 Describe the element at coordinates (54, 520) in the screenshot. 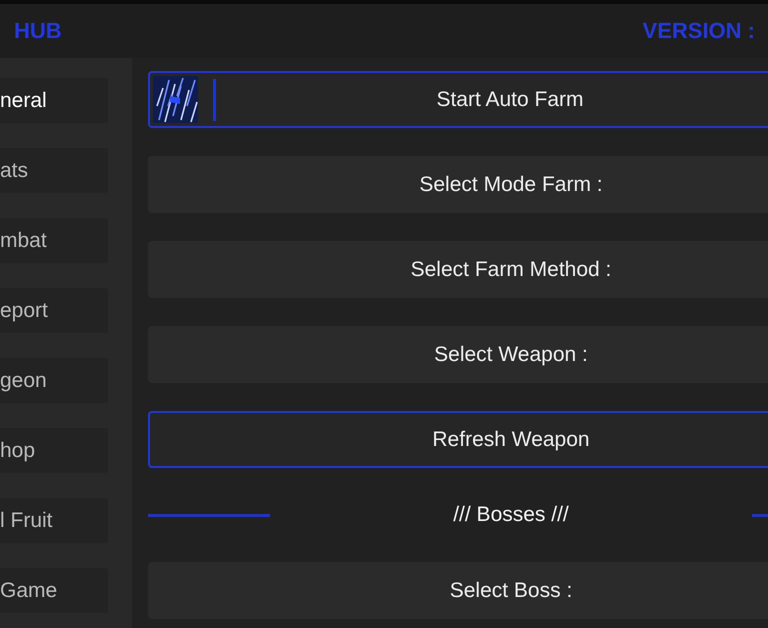

I see `sidebar-tab: l Fruit` at that location.